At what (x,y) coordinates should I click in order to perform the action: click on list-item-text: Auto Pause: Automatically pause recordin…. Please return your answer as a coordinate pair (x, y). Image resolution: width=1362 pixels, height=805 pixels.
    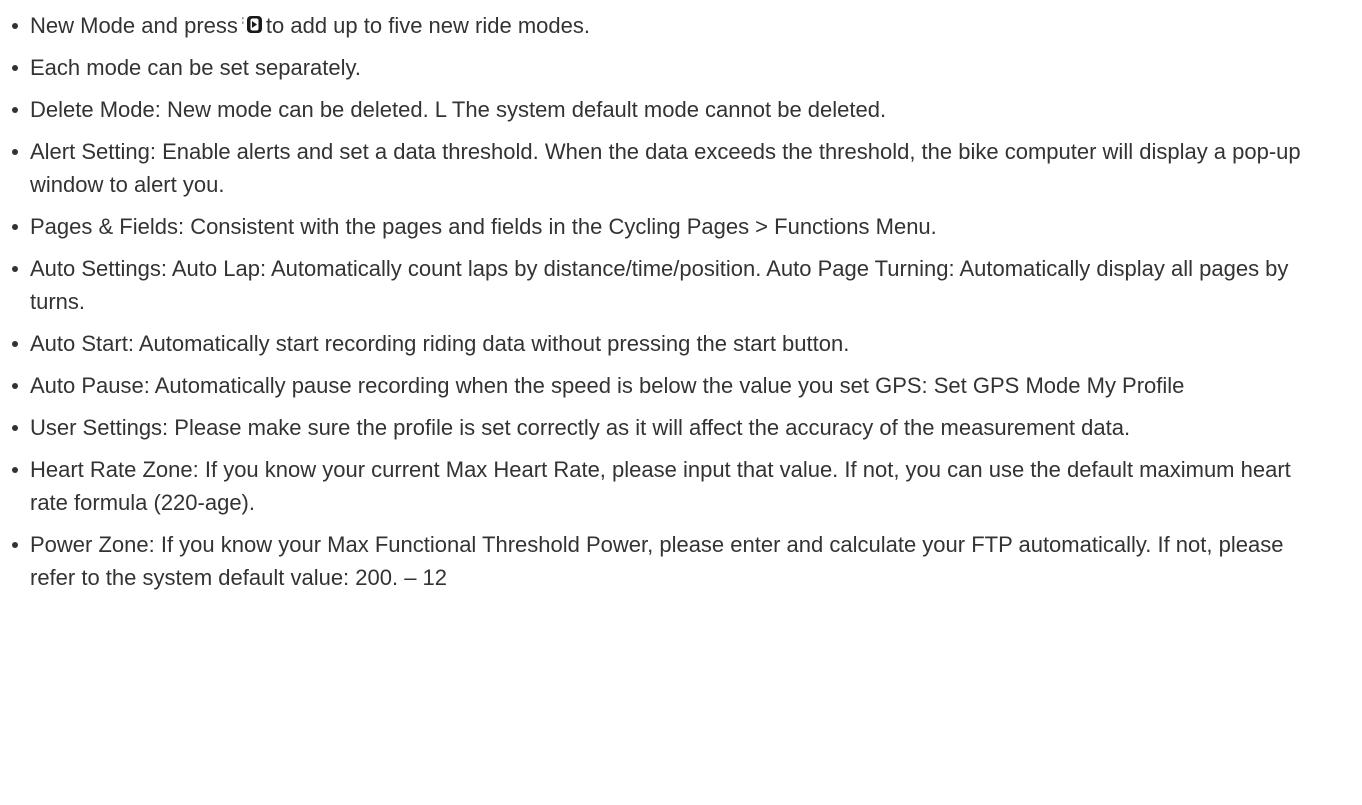
    Looking at the image, I should click on (607, 385).